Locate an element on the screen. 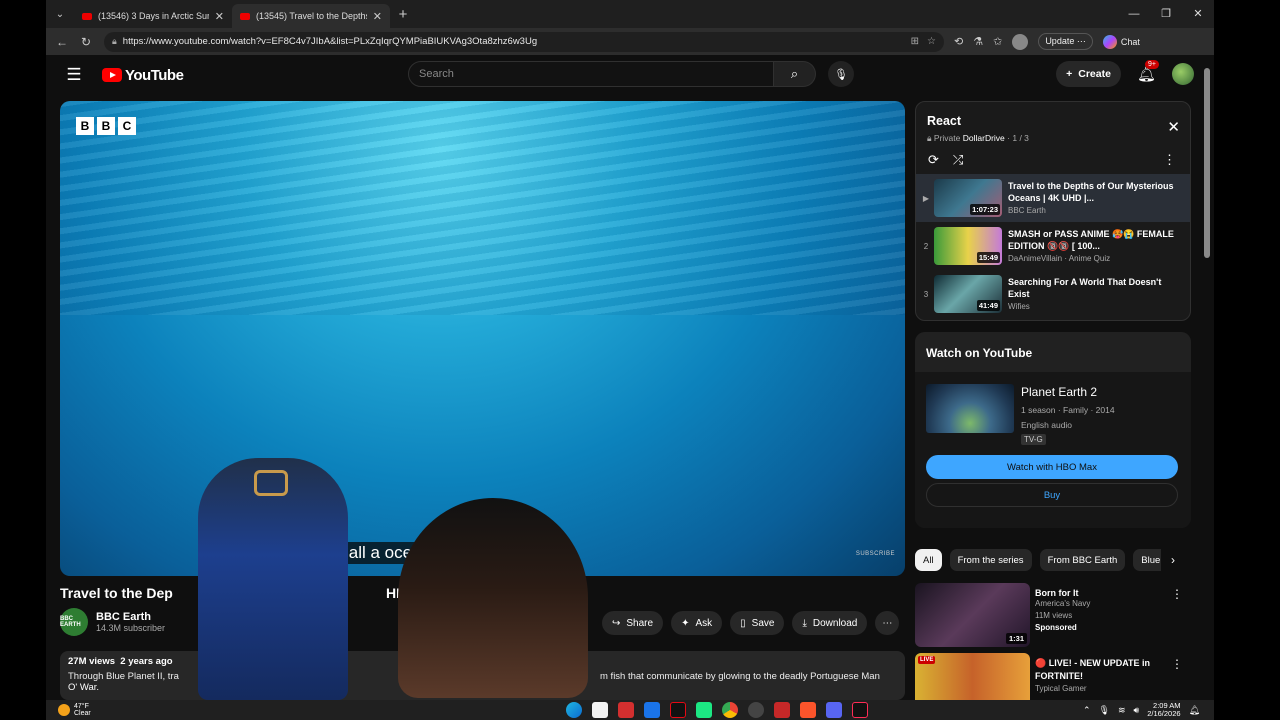 This screenshot has width=1280, height=720. account-avatar is located at coordinates (1183, 74).